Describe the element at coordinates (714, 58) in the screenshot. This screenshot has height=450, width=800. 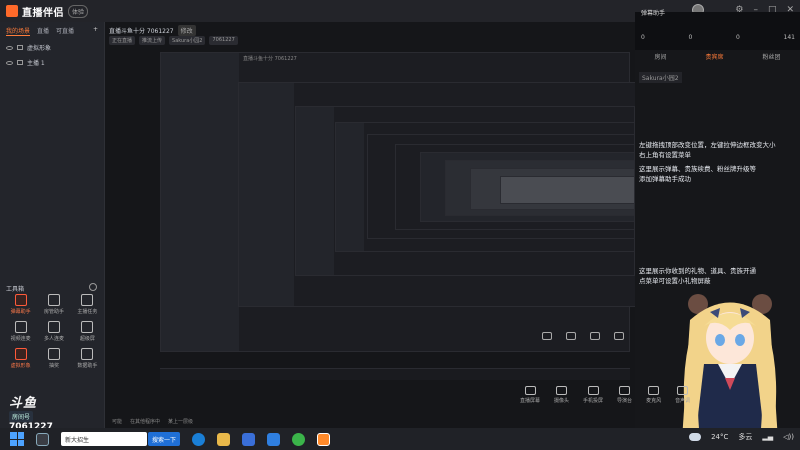
I see `tab-vip: 贵宾席` at that location.